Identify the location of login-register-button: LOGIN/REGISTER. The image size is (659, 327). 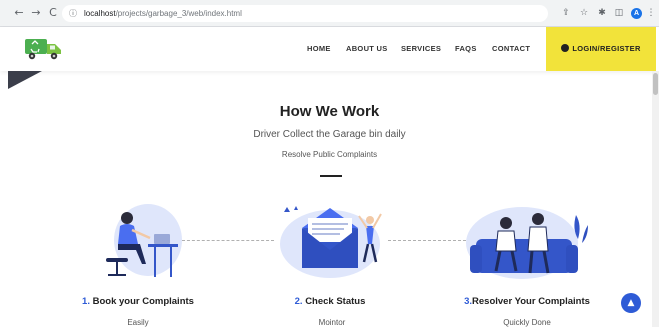
(601, 49).